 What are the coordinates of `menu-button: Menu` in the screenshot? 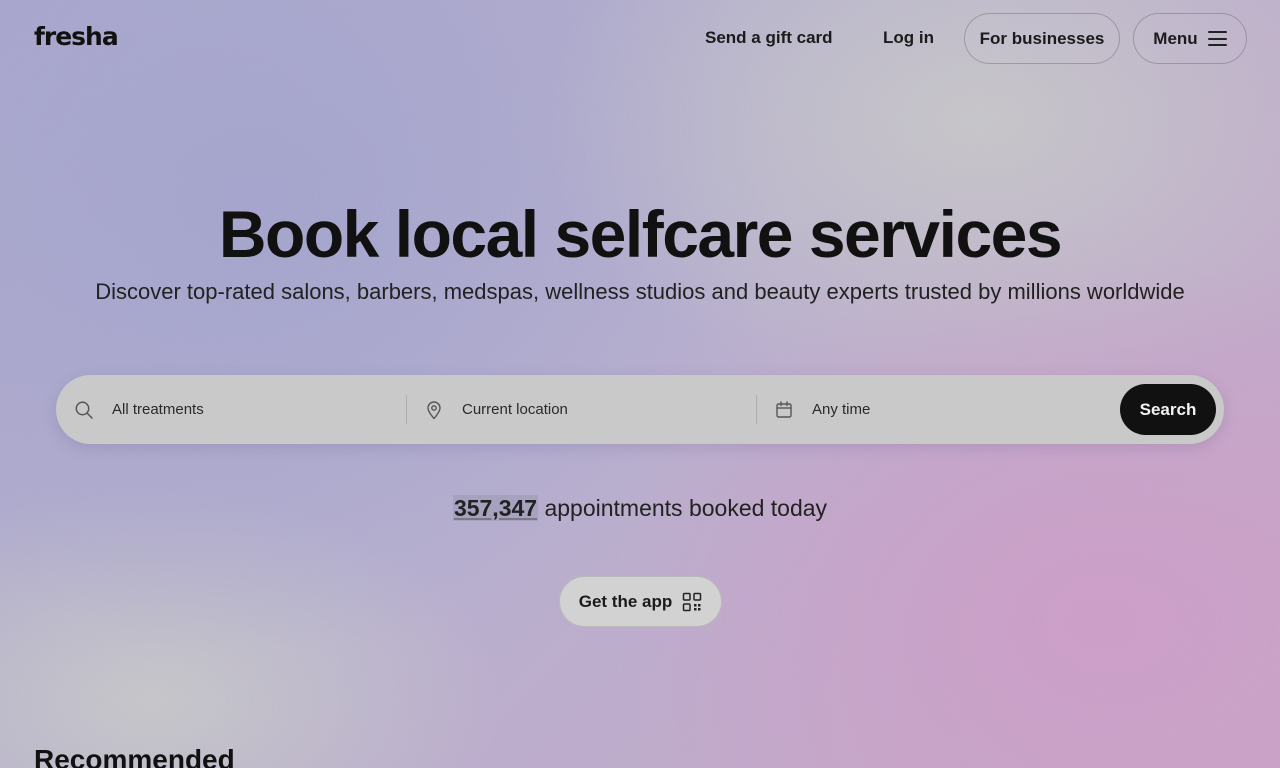 It's located at (1190, 38).